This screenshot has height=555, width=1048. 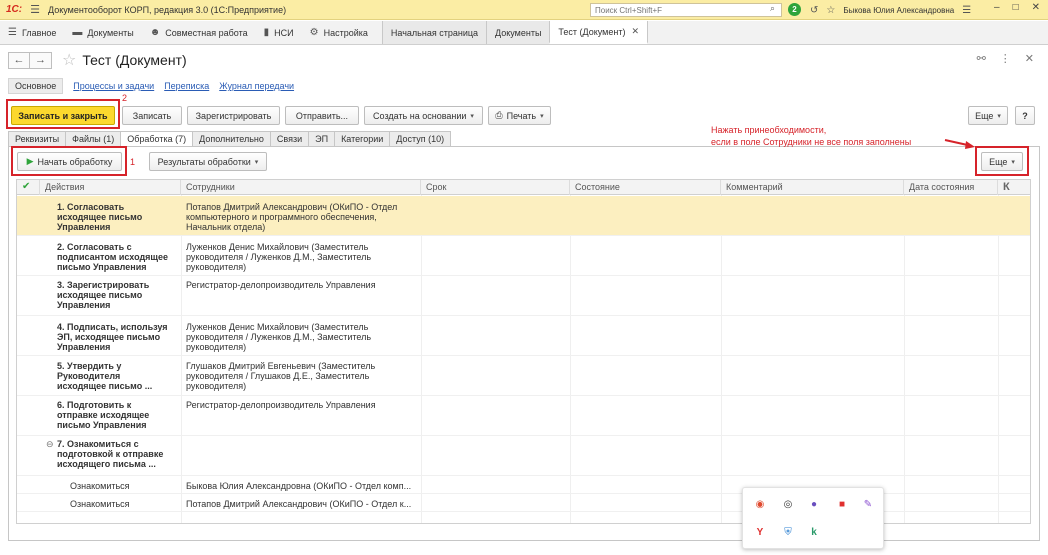 I want to click on annotation-marker-1: 1, so click(x=133, y=162).